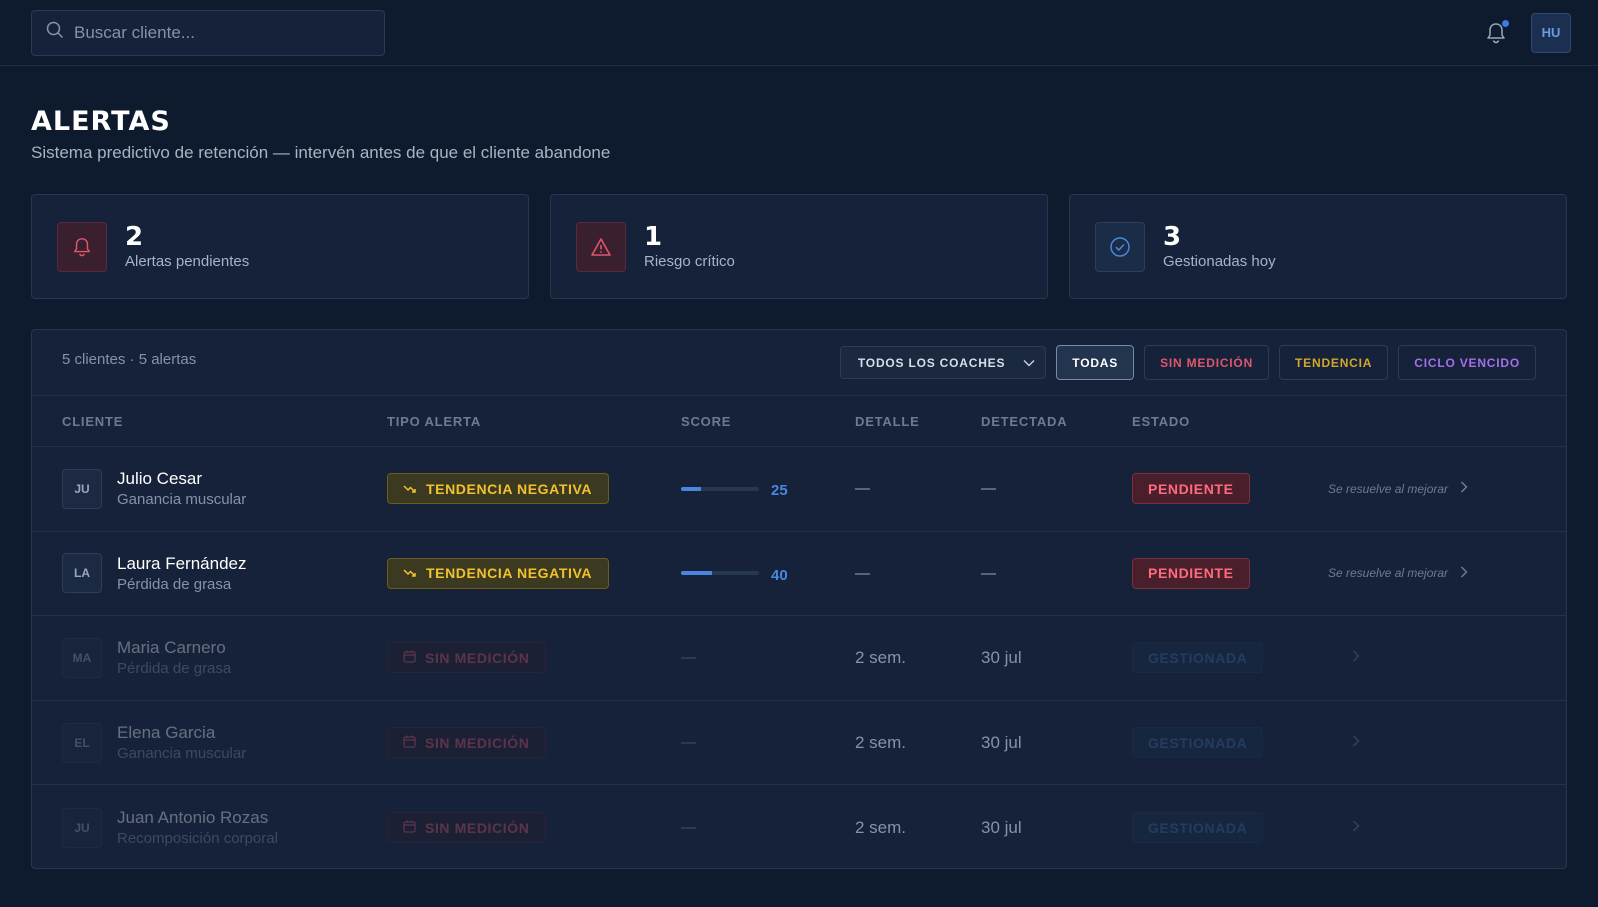  Describe the element at coordinates (779, 491) in the screenshot. I see `score-value: 25` at that location.